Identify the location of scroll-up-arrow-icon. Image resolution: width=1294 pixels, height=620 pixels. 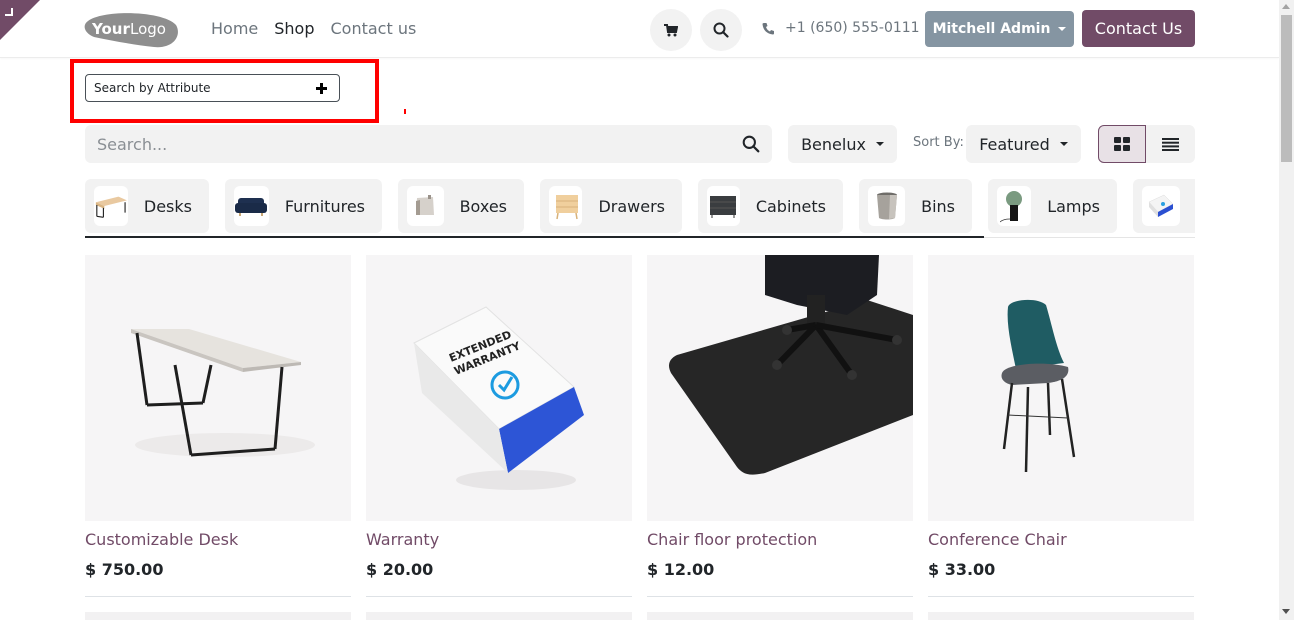
(1286, 6).